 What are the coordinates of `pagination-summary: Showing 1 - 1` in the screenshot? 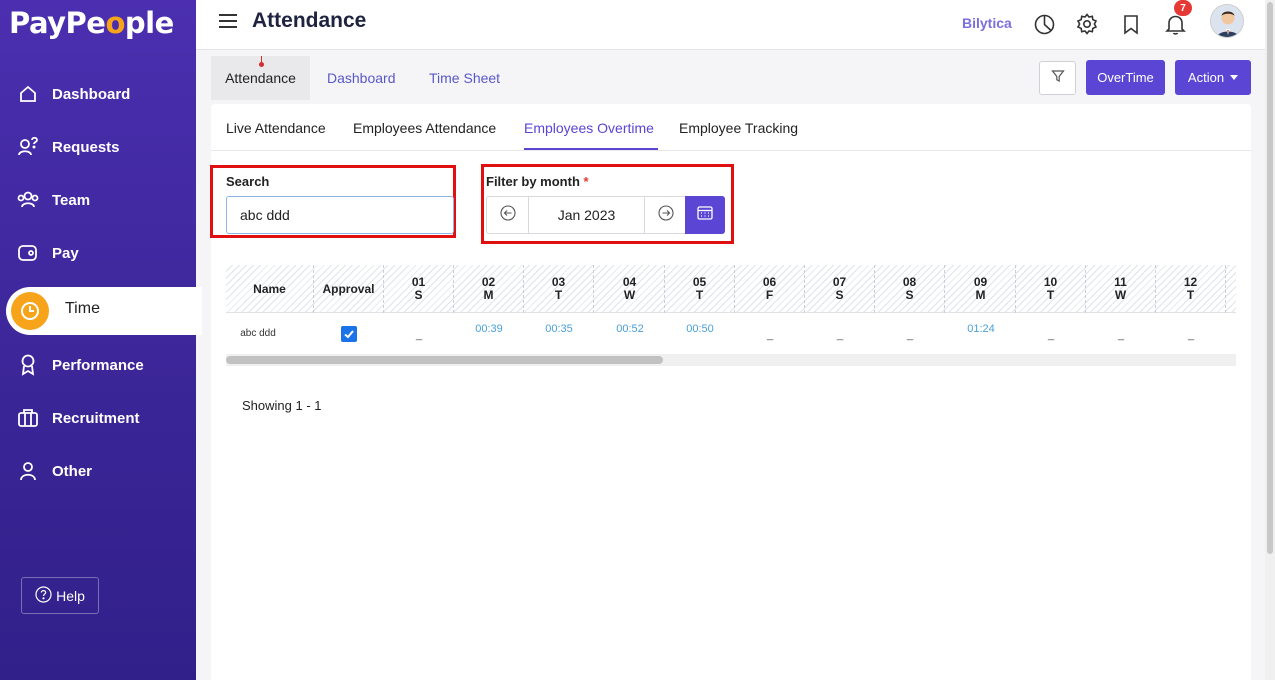 It's located at (282, 405).